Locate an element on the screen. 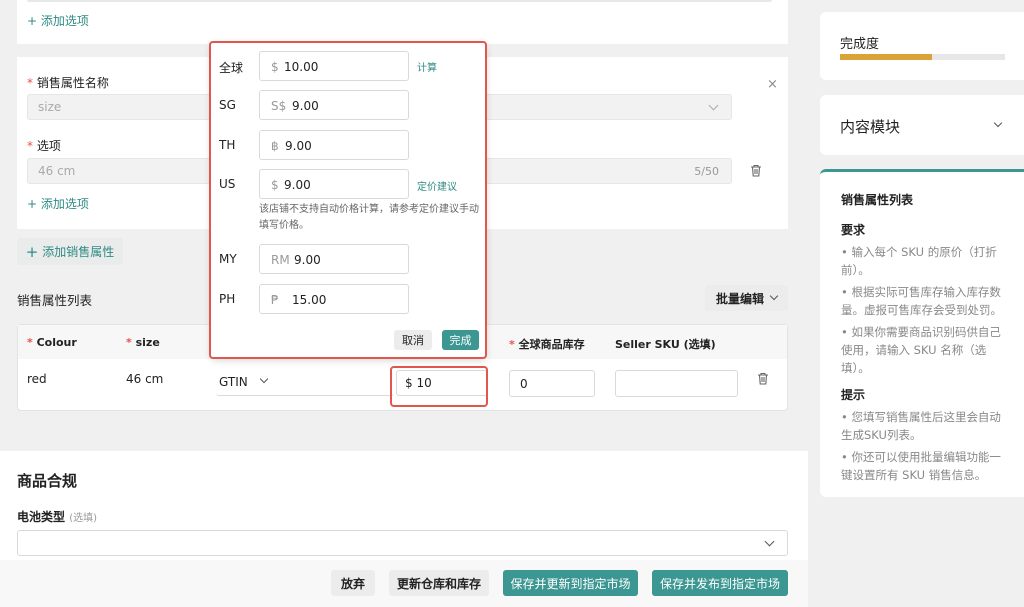 The width and height of the screenshot is (1024, 607). tip-1: • 您填写销售属性后这里会自动生成SKU列表。 is located at coordinates (921, 426).